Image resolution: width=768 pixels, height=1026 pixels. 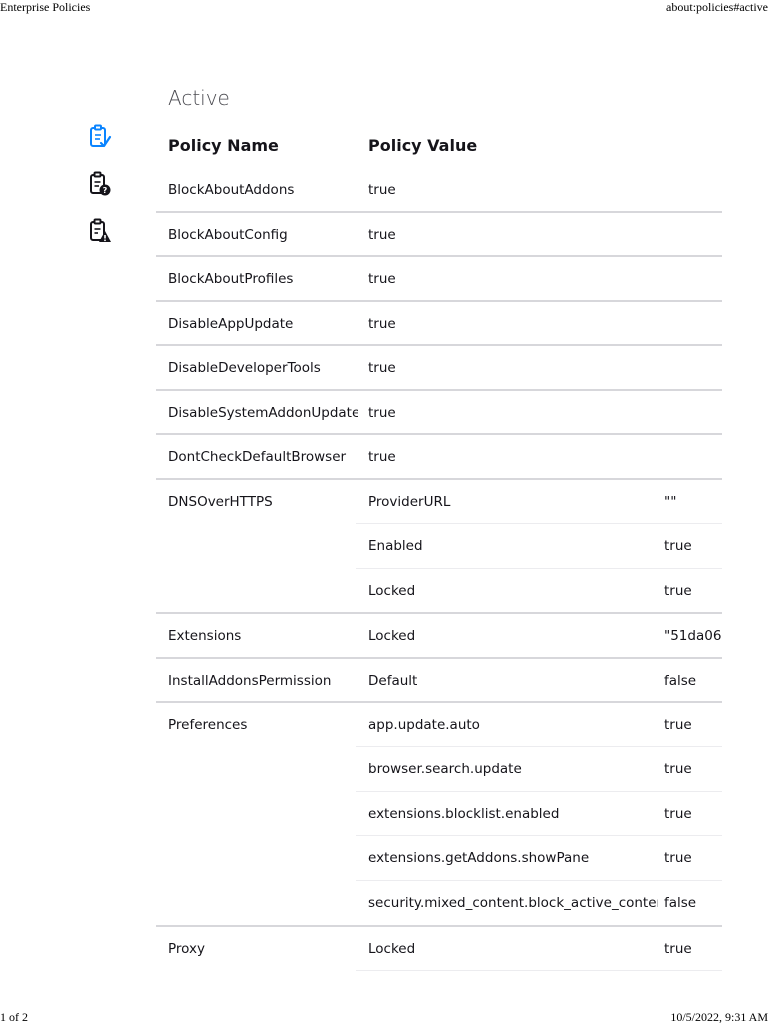 What do you see at coordinates (479, 858) in the screenshot?
I see `policy-key: extensions.getAddons.showPane` at bounding box center [479, 858].